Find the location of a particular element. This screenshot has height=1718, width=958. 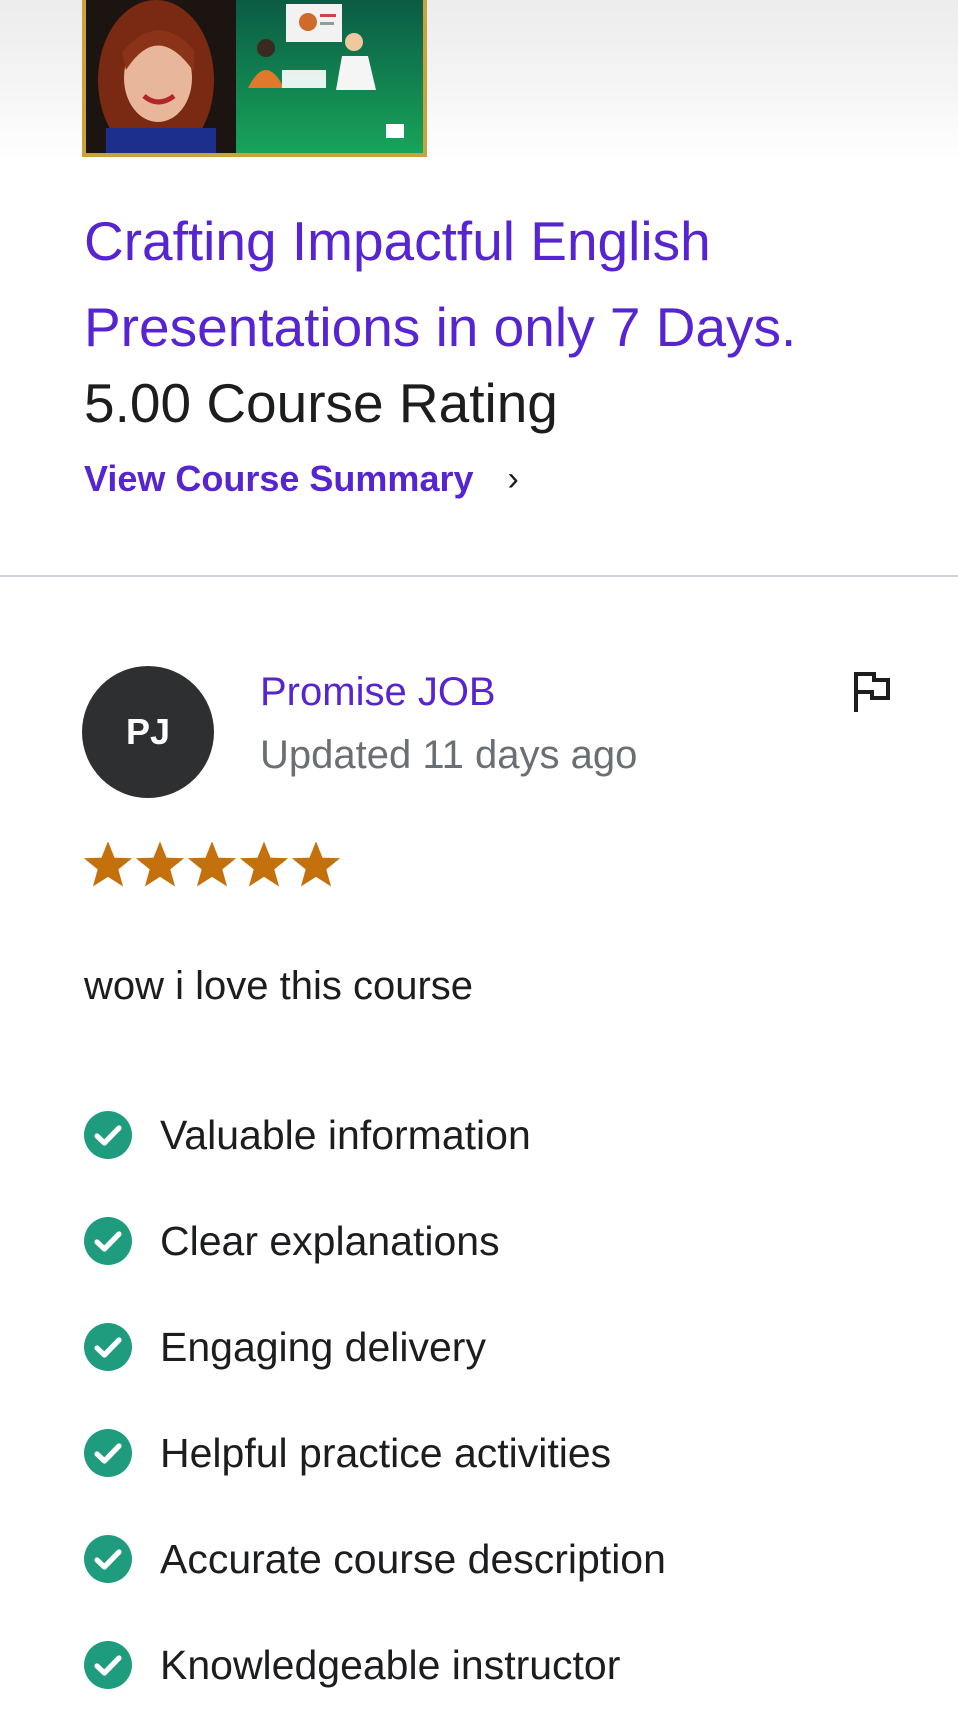

avatar-initials: PJ is located at coordinates (148, 731).